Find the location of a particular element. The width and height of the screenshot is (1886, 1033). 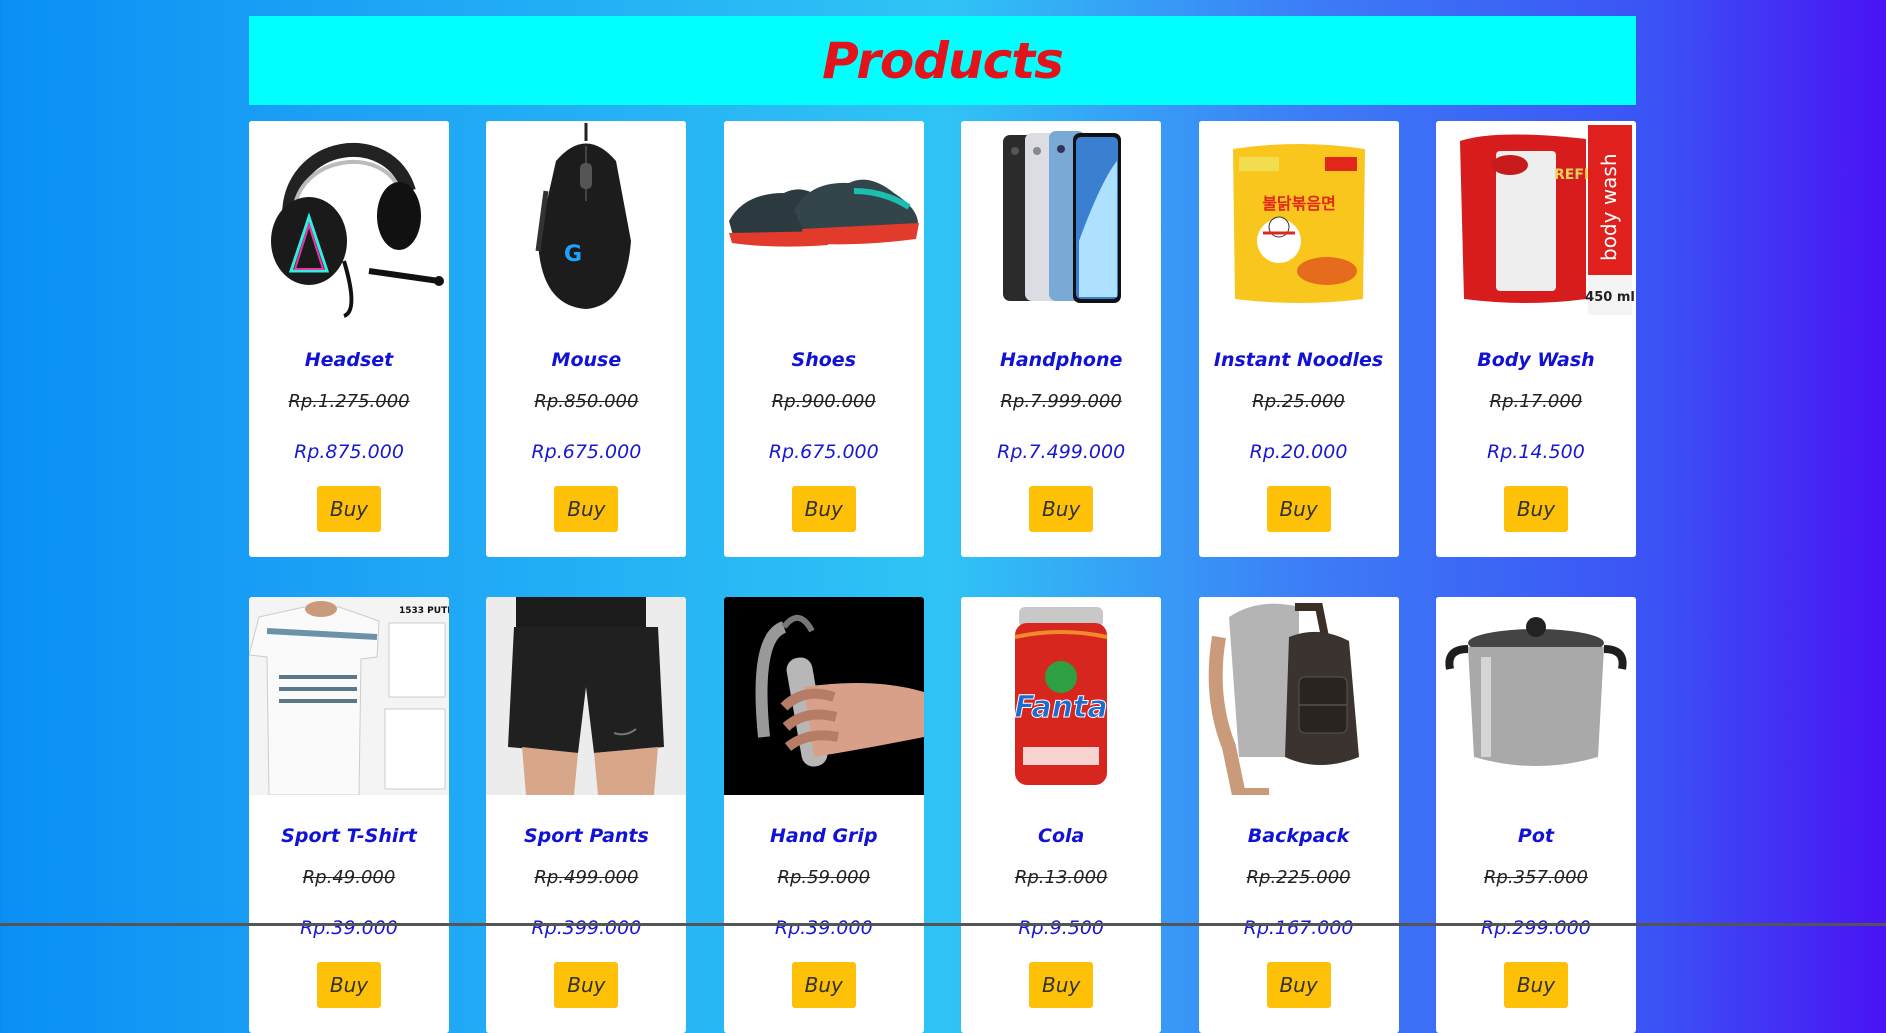

pot-image is located at coordinates (1535, 696).